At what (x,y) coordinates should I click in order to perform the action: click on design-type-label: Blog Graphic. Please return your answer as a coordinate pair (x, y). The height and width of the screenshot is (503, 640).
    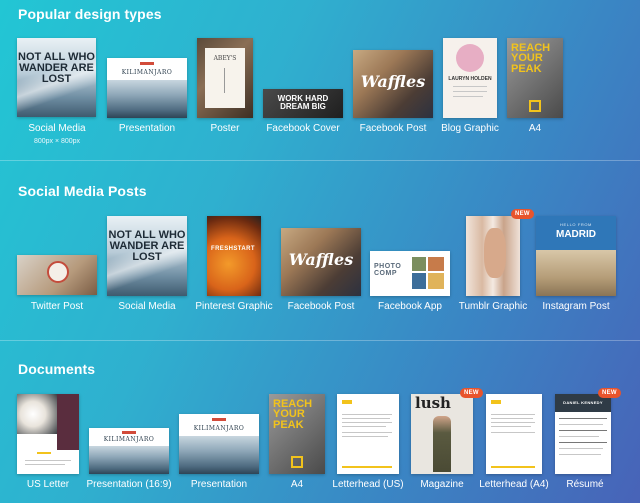
    Looking at the image, I should click on (470, 128).